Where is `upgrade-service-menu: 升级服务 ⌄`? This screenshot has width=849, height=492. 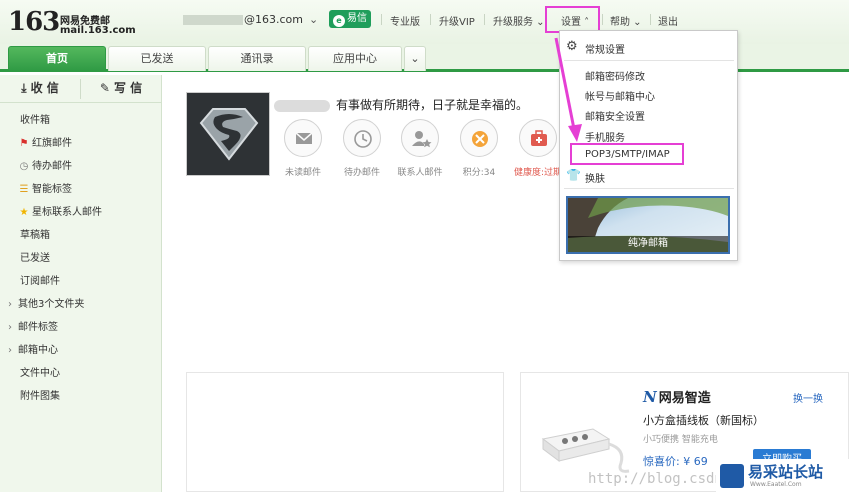
upgrade-service-menu: 升级服务 ⌄ is located at coordinates (519, 20).